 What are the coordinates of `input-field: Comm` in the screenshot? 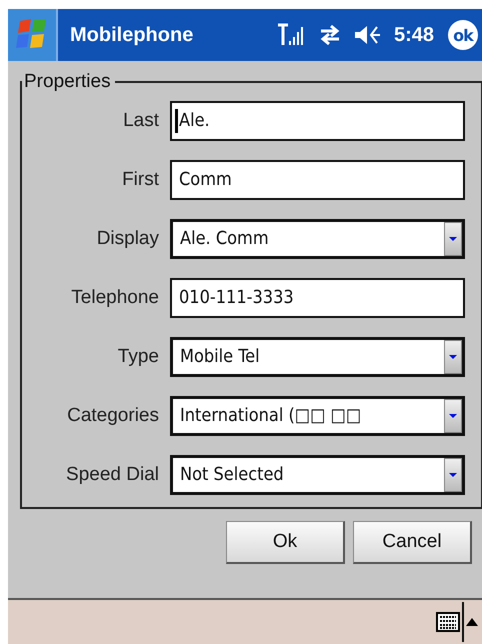 It's located at (317, 180).